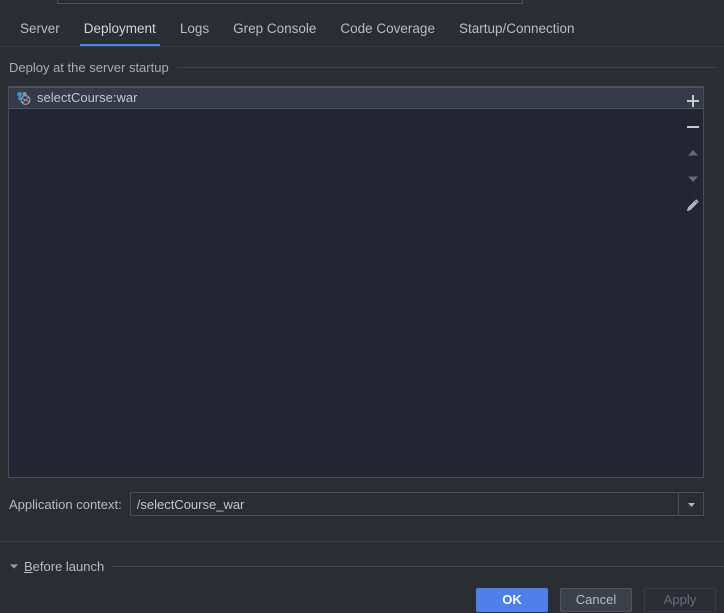 The width and height of the screenshot is (724, 613). What do you see at coordinates (362, 46) in the screenshot?
I see `tab-bar-divider` at bounding box center [362, 46].